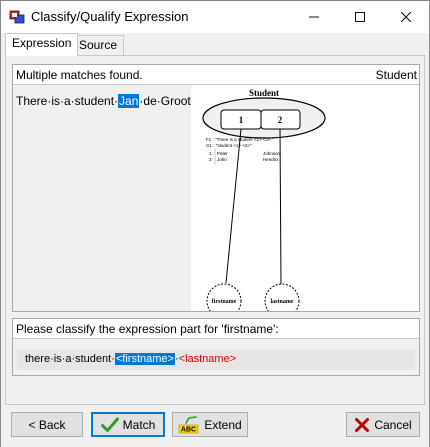 This screenshot has height=447, width=430. I want to click on title-bar: Classify/Qualify Expression, so click(215, 17).